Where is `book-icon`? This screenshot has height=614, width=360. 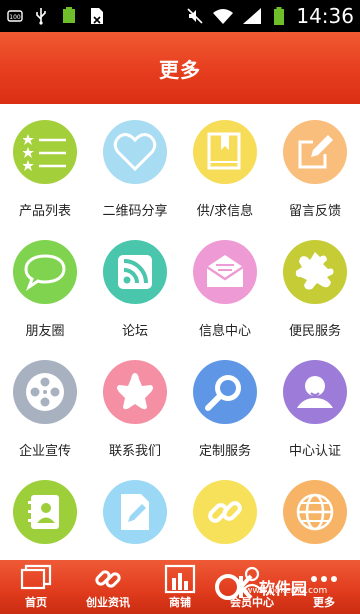 book-icon is located at coordinates (224, 151).